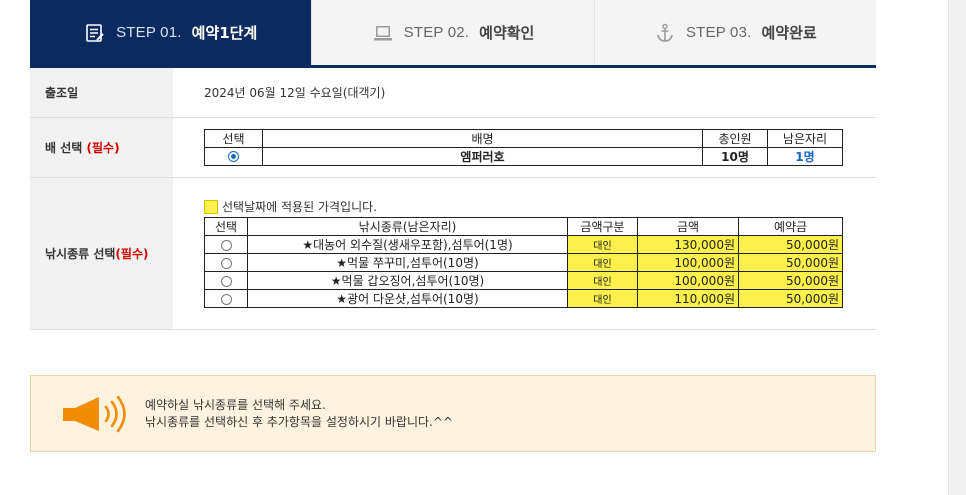  I want to click on boat-table: 선택 배명 총인원 남은자리 엠퍼러호 10명 1명, so click(523, 147).